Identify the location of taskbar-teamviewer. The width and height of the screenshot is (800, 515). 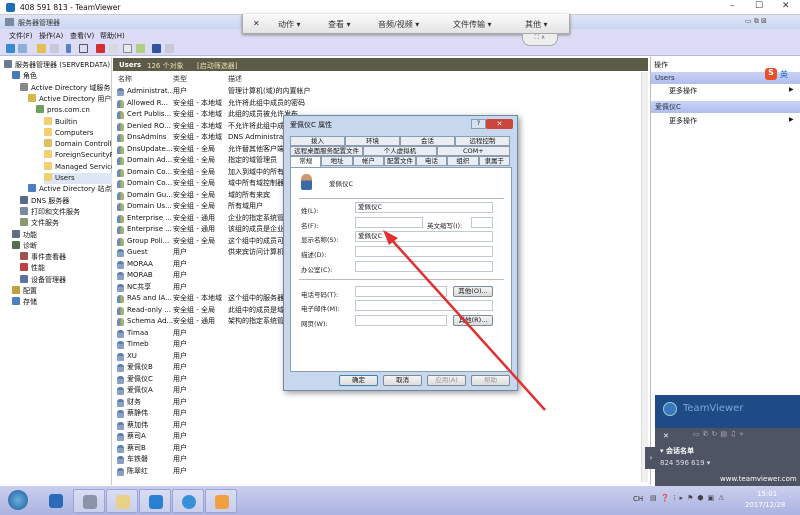
(155, 501).